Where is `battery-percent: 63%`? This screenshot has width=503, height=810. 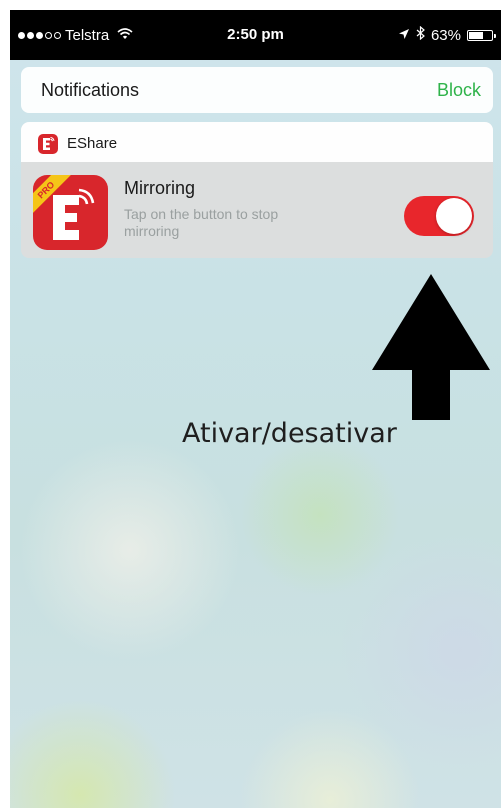 battery-percent: 63% is located at coordinates (445, 35).